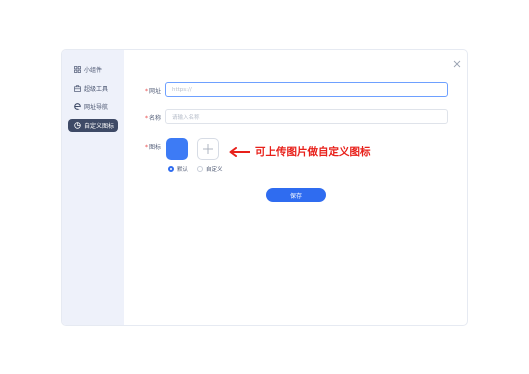 The height and width of the screenshot is (374, 529). What do you see at coordinates (99, 126) in the screenshot?
I see `sidebar-item-label: 自定义图标` at bounding box center [99, 126].